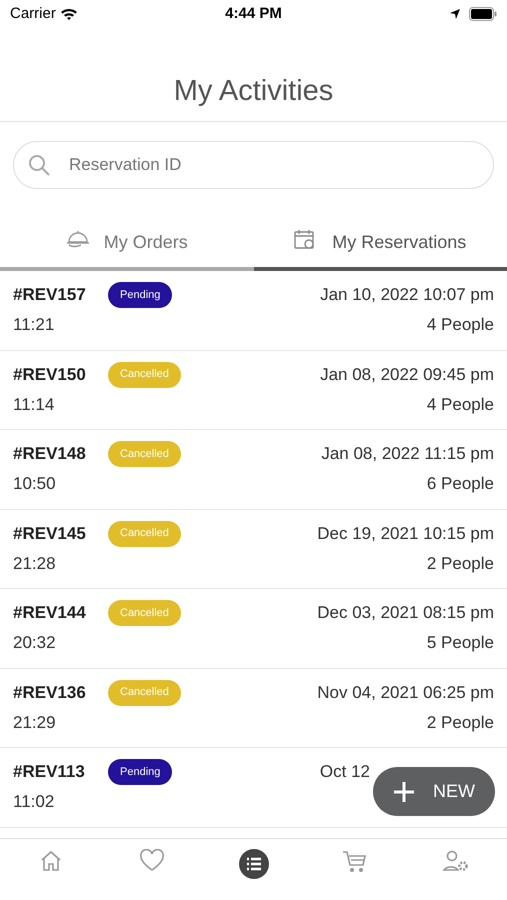 The height and width of the screenshot is (900, 507). What do you see at coordinates (50, 375) in the screenshot?
I see `reservation-id: #REV150` at bounding box center [50, 375].